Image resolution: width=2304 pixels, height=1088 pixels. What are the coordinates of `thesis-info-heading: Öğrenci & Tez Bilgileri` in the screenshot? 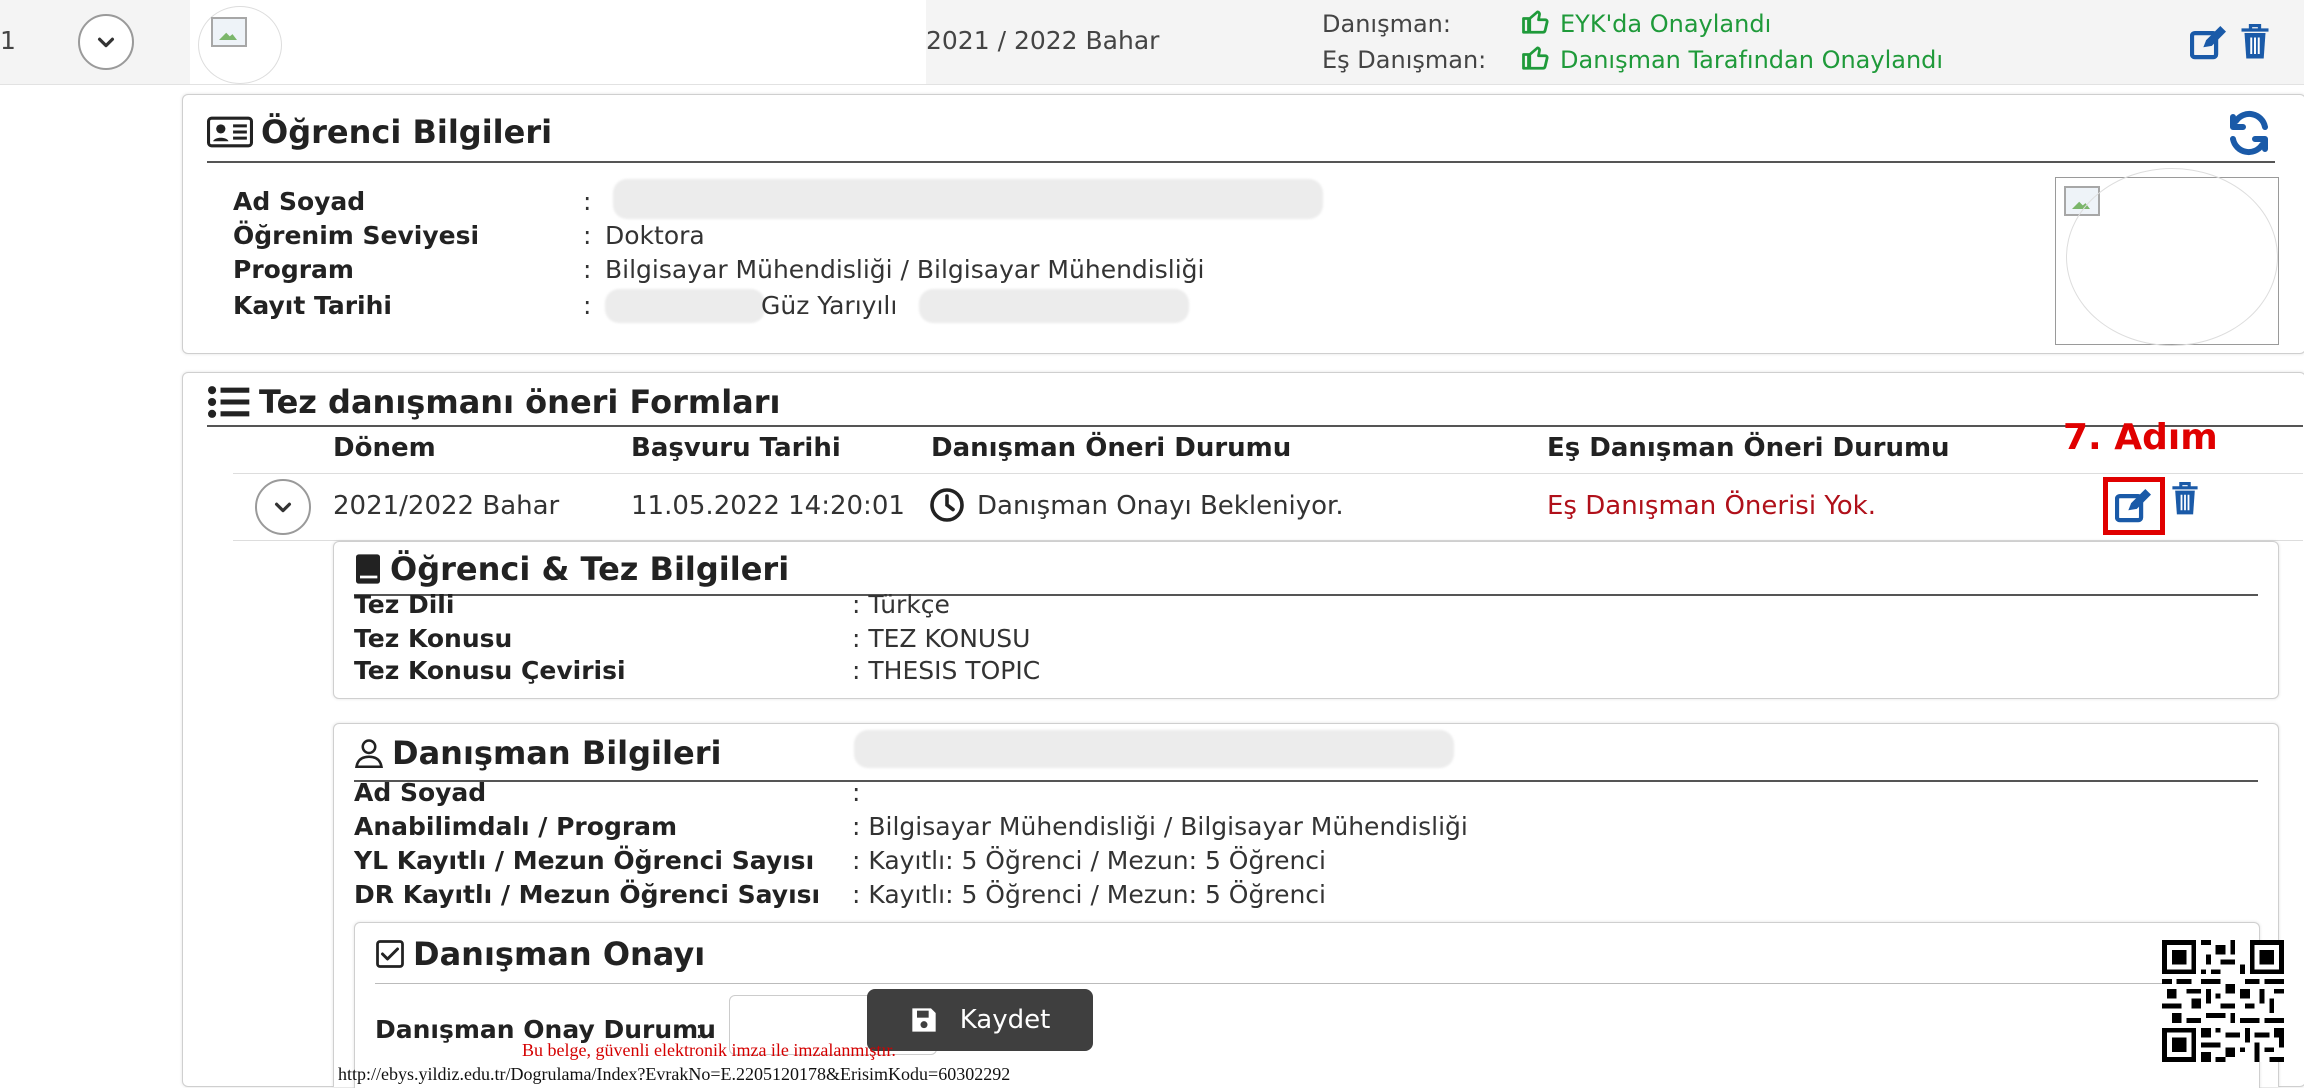 It's located at (571, 569).